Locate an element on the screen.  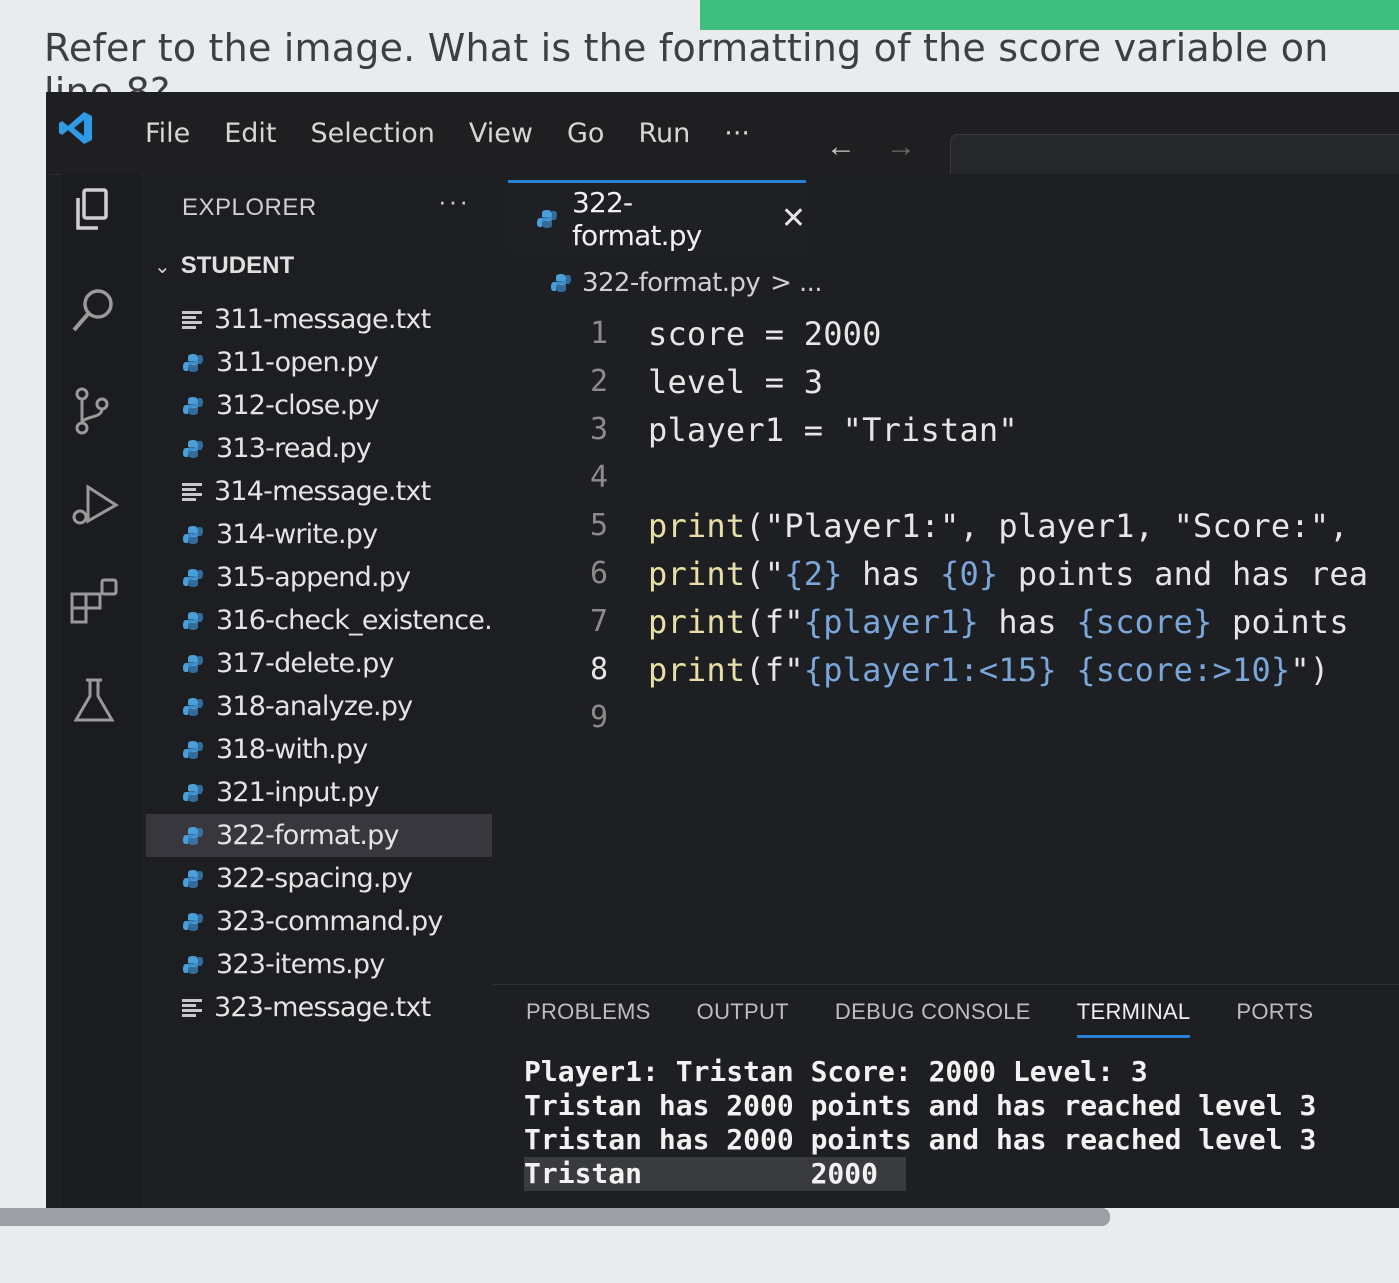
line-number: 9 is located at coordinates (598, 717).